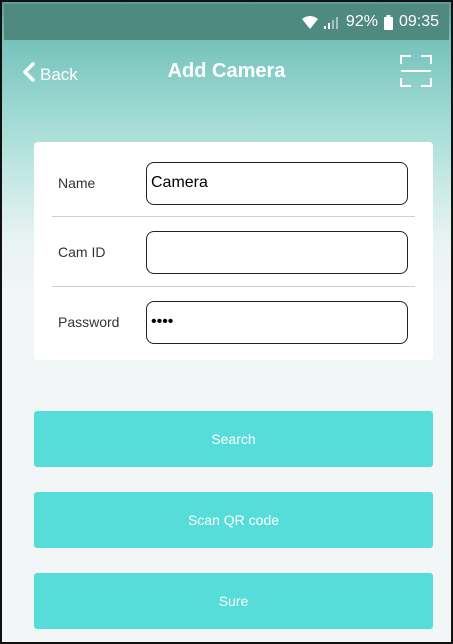 The image size is (453, 644). I want to click on page-title: Add Camera, so click(226, 71).